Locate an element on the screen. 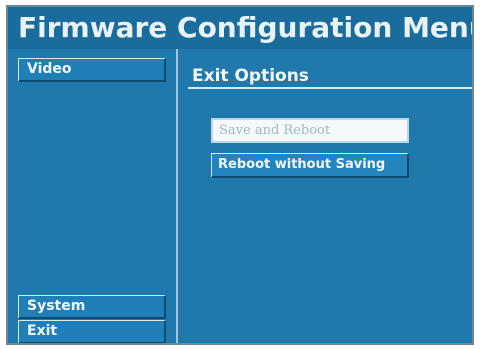 This screenshot has height=349, width=480. section-title: Exit Options is located at coordinates (250, 76).